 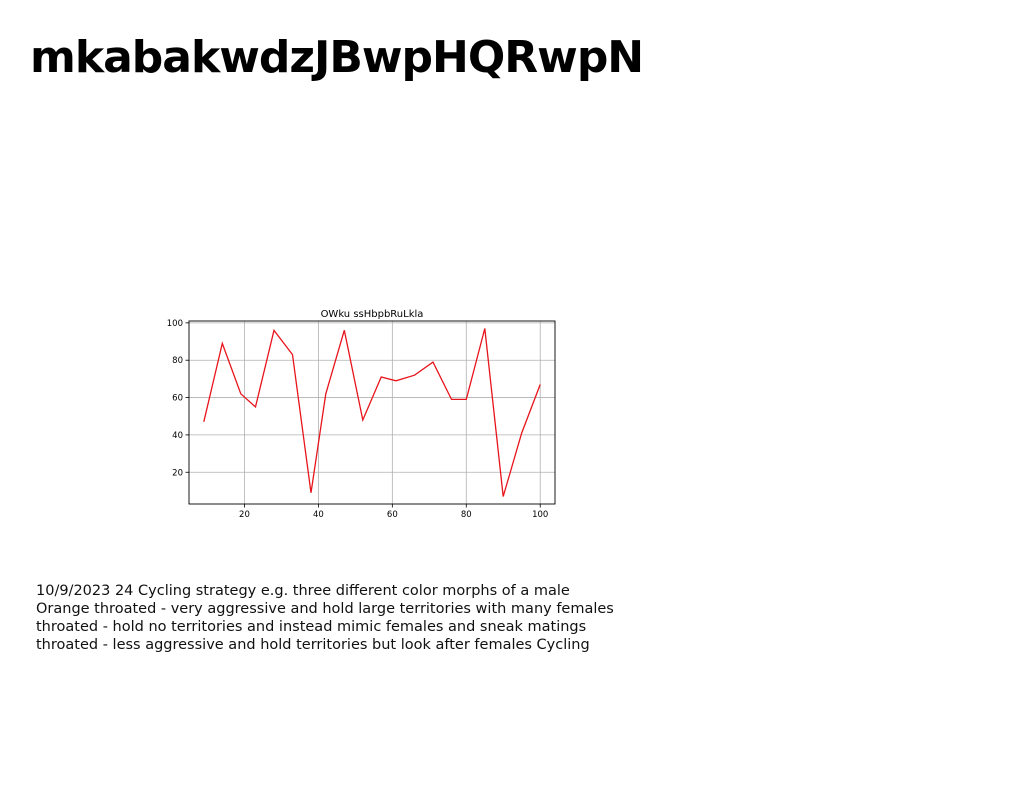 I want to click on grid-lines, so click(x=372, y=412).